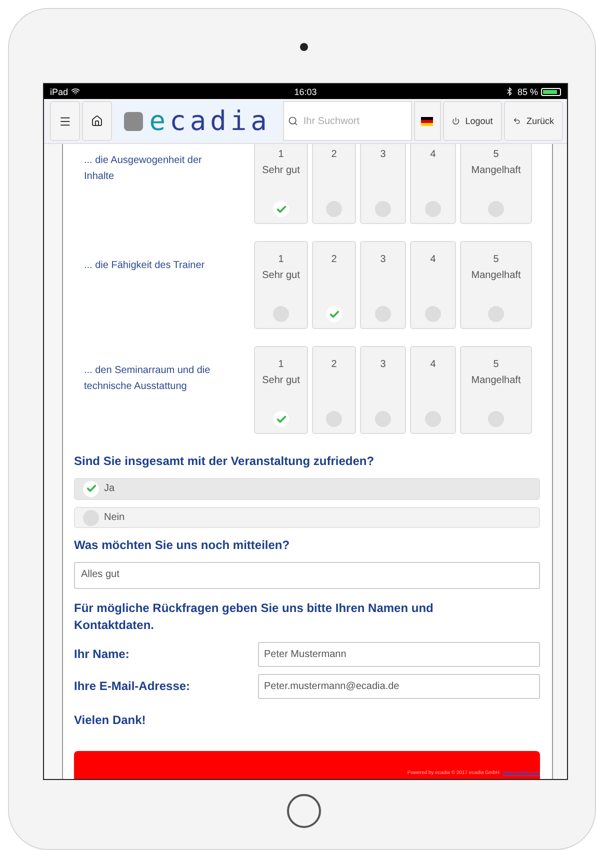  What do you see at coordinates (305, 91) in the screenshot?
I see `clock: 16:03` at bounding box center [305, 91].